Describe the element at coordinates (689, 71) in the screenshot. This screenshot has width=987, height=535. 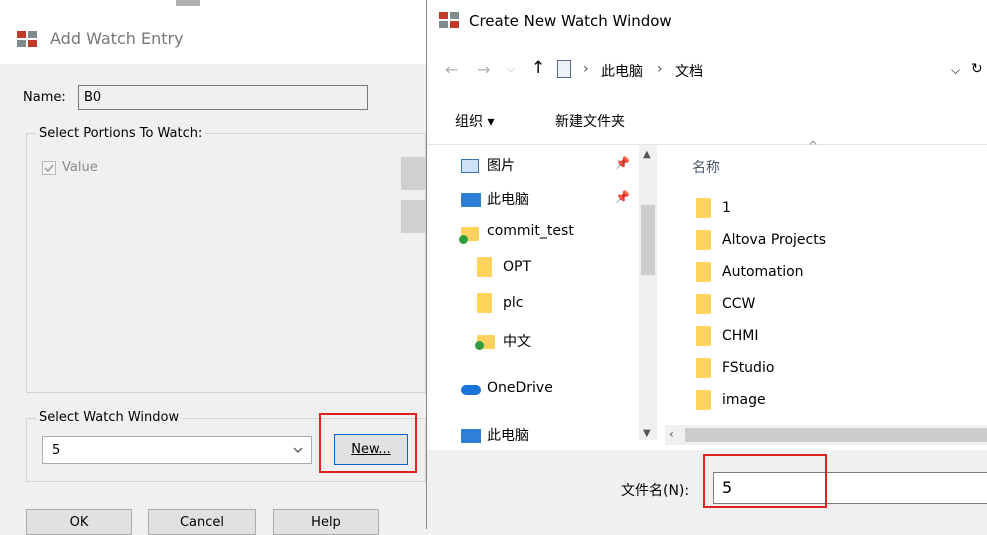
I see `breadcrumb-item-documents: 文档` at that location.